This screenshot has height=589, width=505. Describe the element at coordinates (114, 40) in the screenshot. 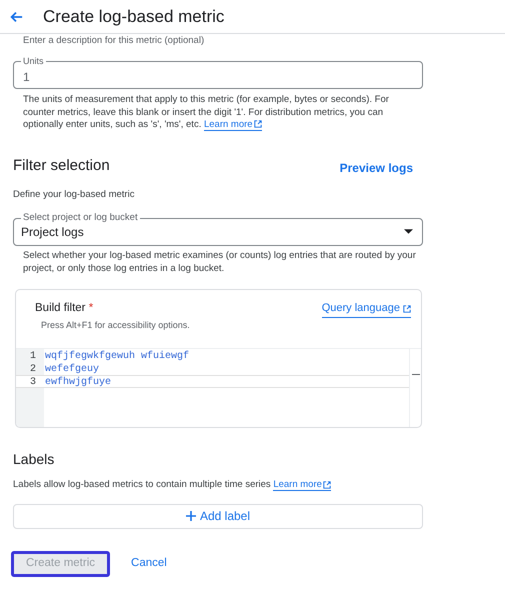

I see `description-hint: Enter a description for this metric (optional)` at that location.